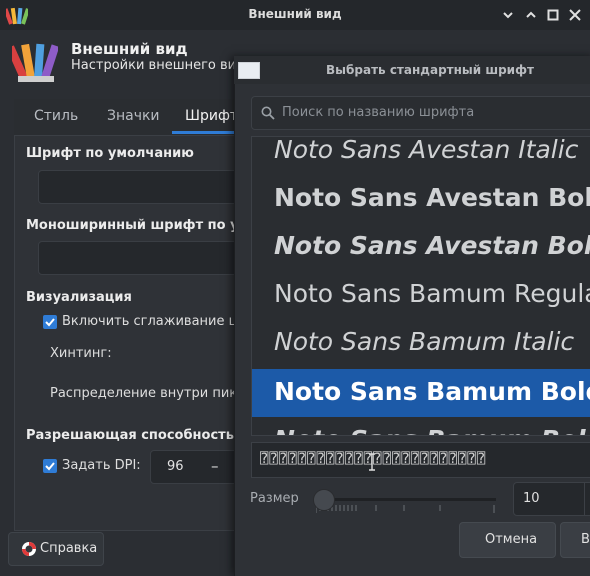 The width and height of the screenshot is (590, 576). Describe the element at coordinates (35, 62) in the screenshot. I see `palette-icon` at that location.